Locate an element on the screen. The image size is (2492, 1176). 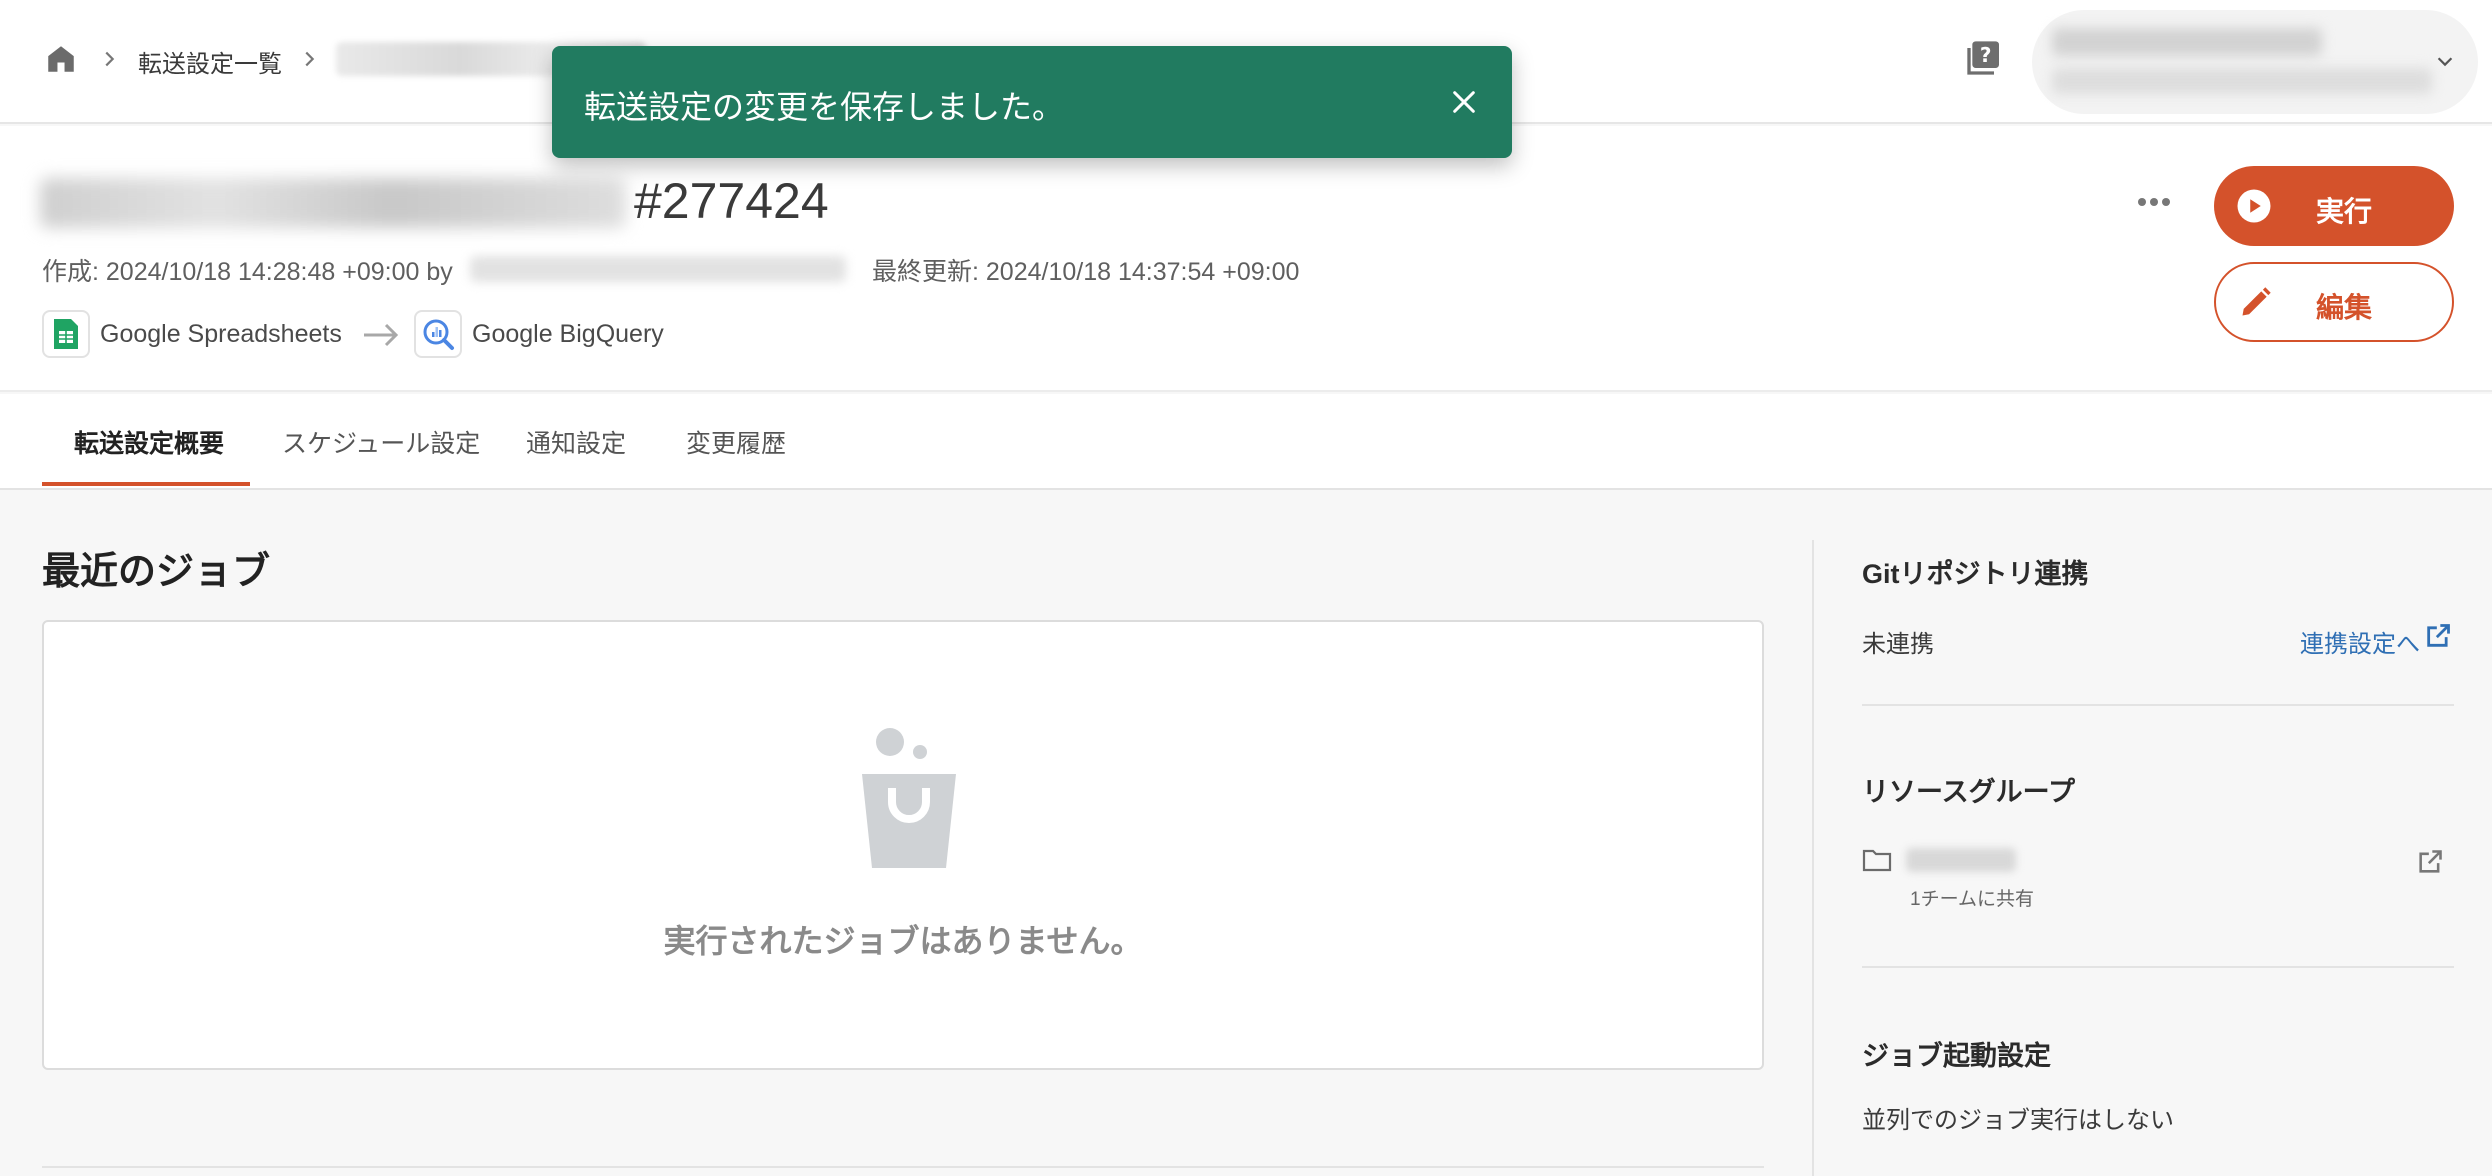
account-name-blurred is located at coordinates (2187, 42).